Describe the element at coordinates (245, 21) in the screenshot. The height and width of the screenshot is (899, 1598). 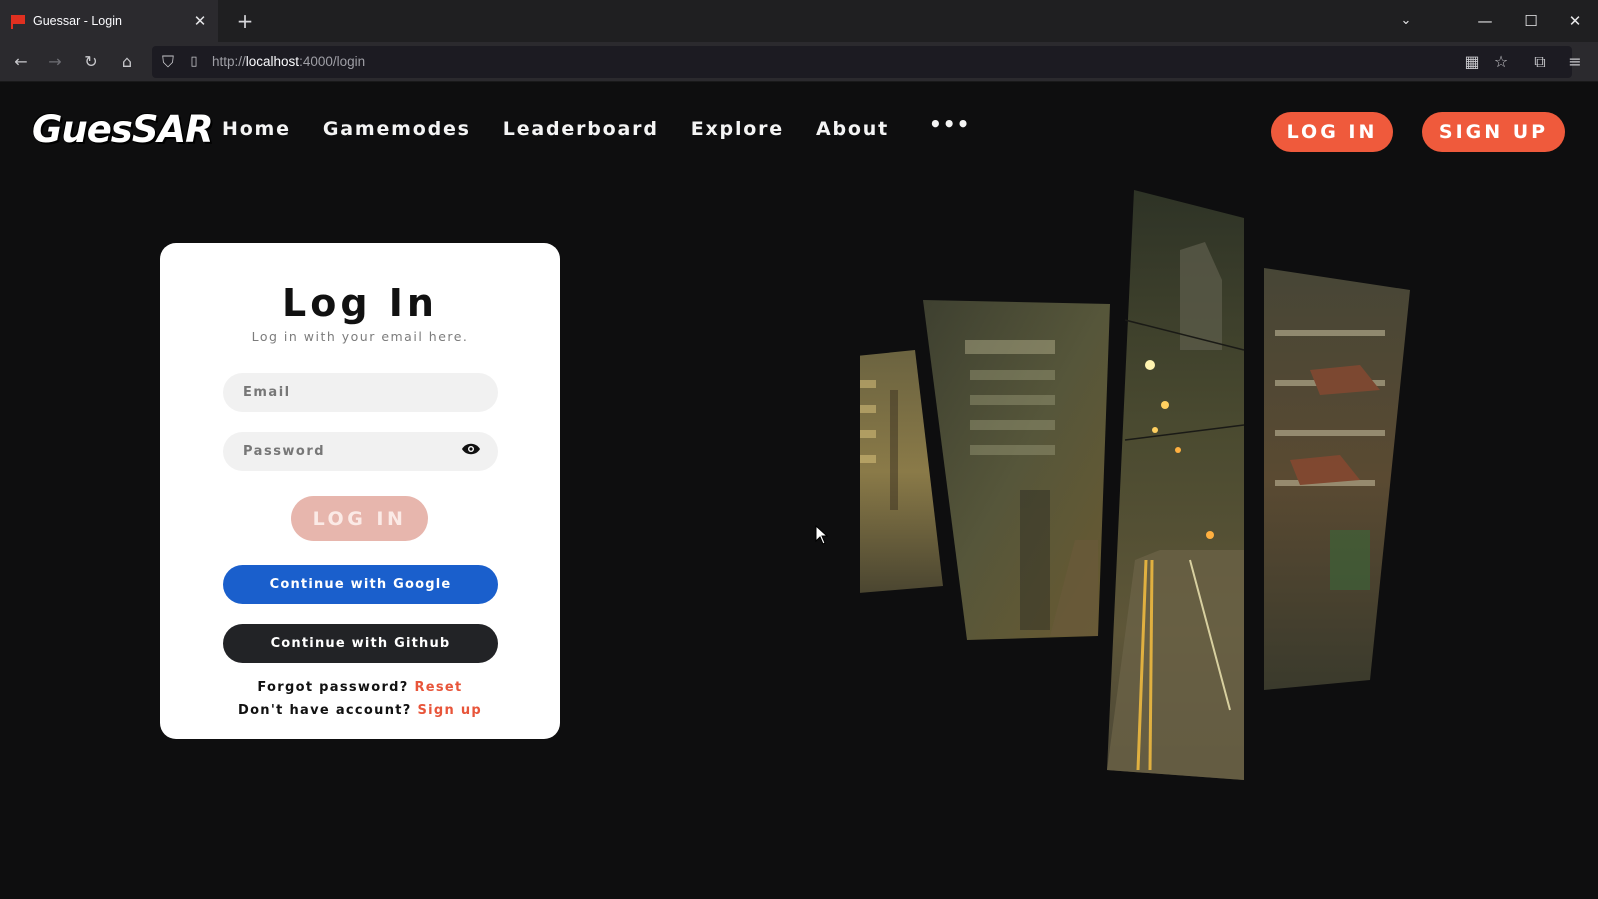
I see `new-tab-icon: +` at that location.